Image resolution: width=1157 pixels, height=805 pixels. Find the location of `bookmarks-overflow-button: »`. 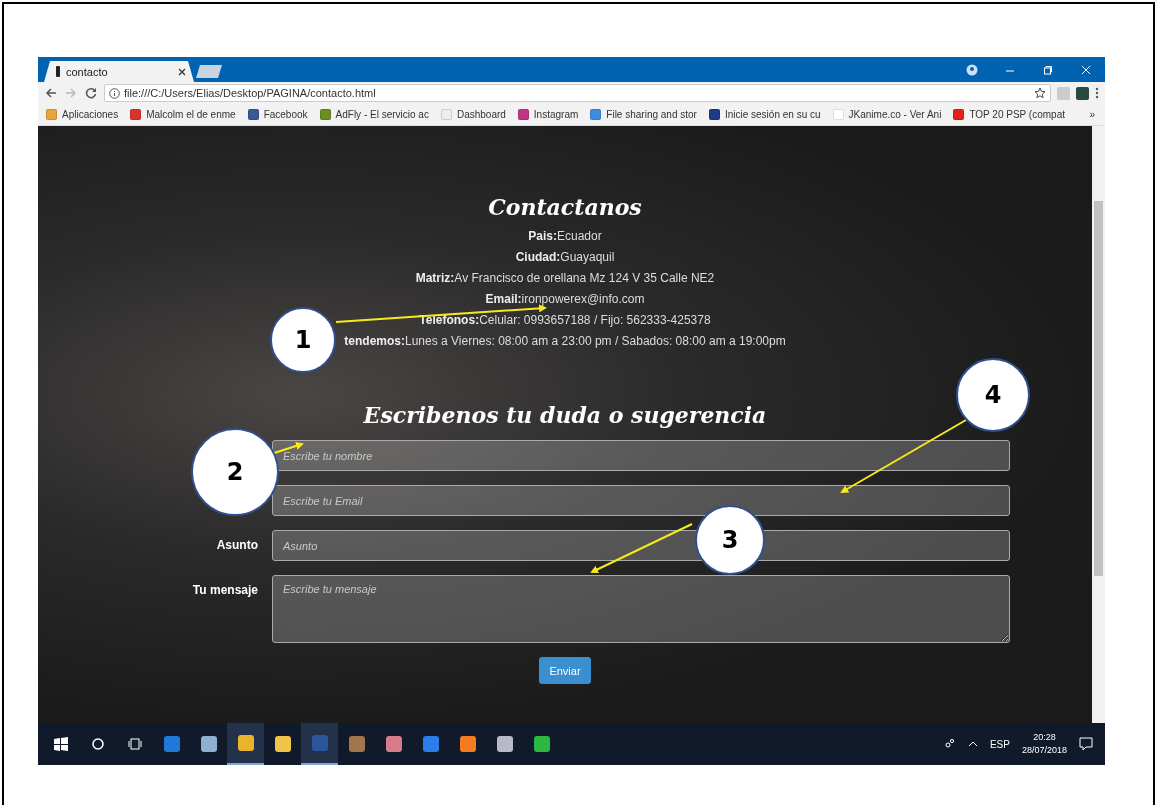

bookmarks-overflow-button: » is located at coordinates (1092, 114).